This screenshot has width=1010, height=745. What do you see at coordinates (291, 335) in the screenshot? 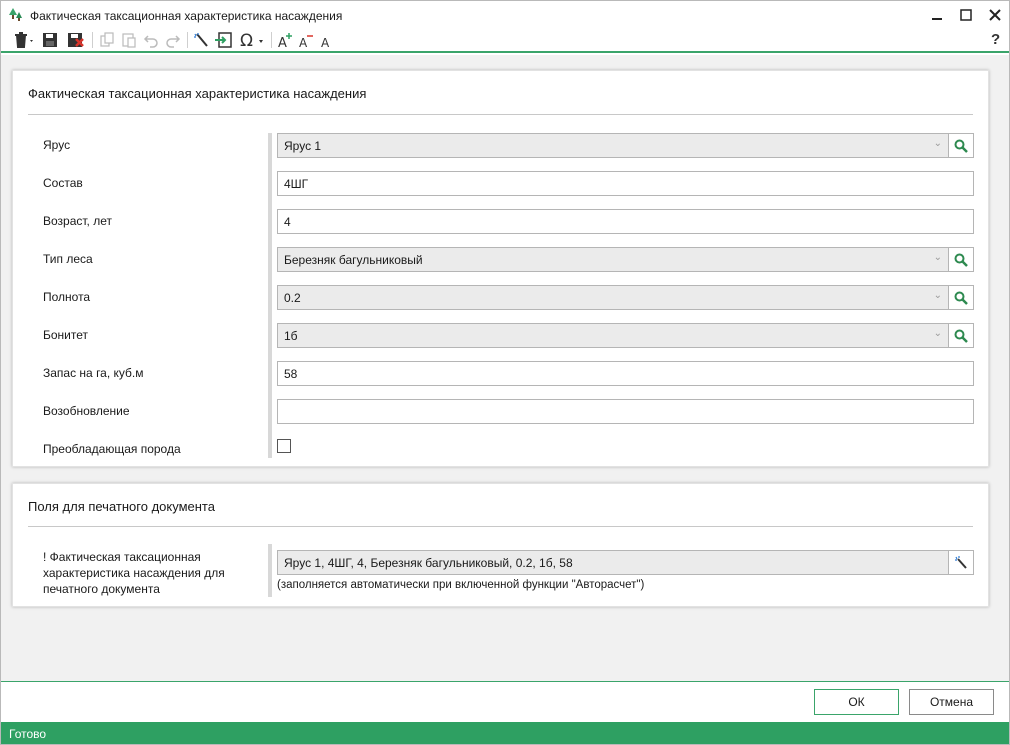
I see `bonitet-value: 1б` at bounding box center [291, 335].